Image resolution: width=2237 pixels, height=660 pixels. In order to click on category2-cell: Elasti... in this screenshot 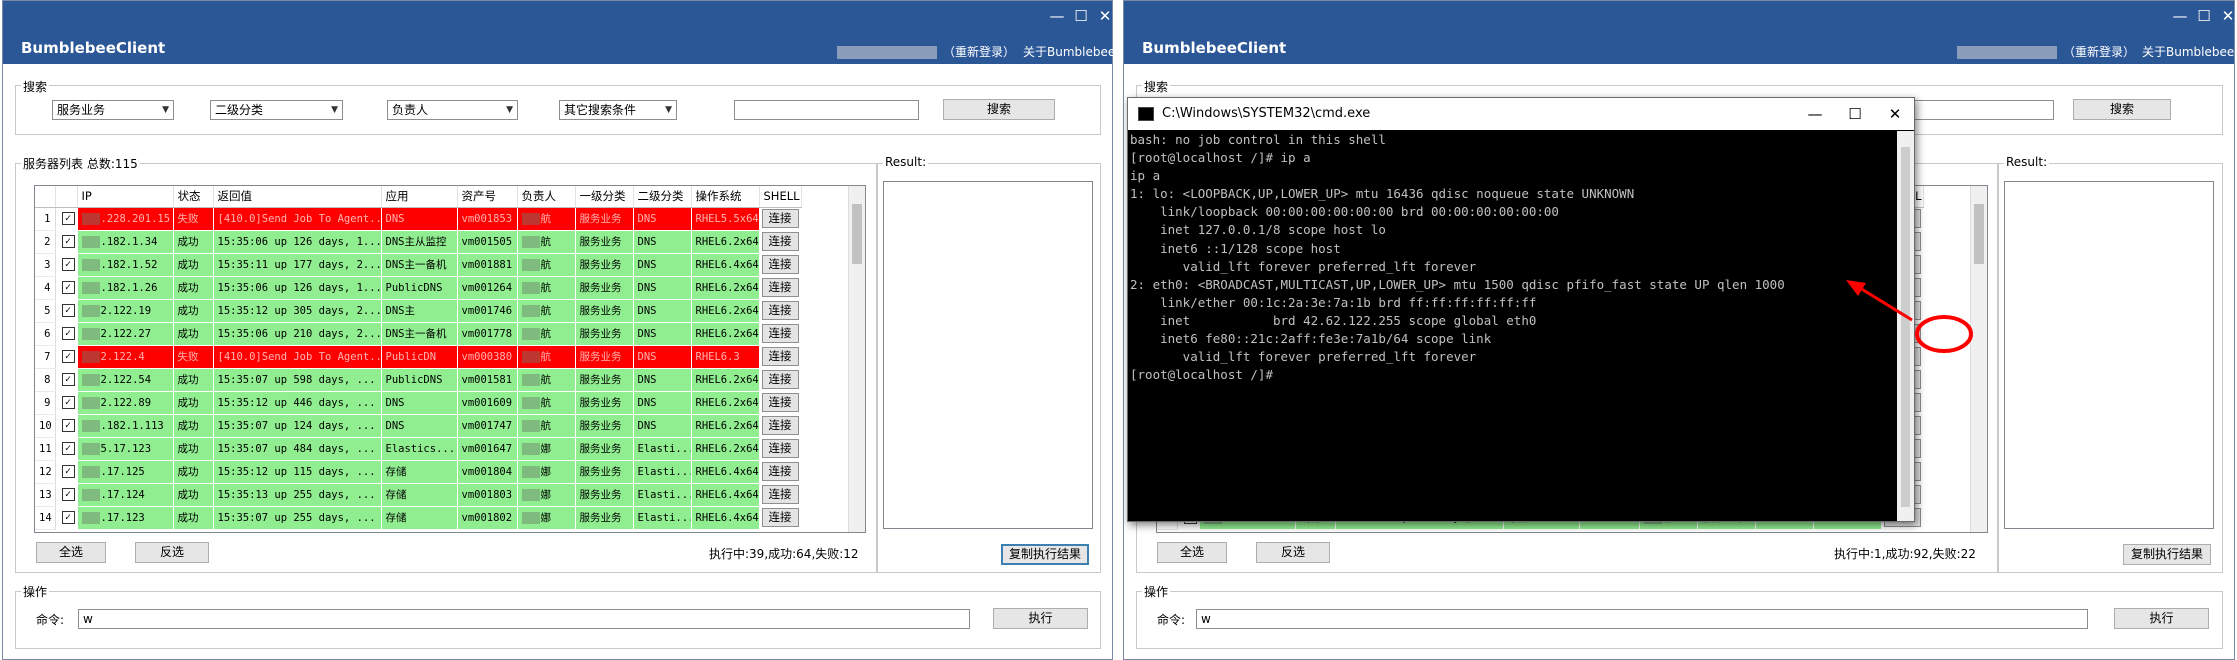, I will do `click(662, 472)`.